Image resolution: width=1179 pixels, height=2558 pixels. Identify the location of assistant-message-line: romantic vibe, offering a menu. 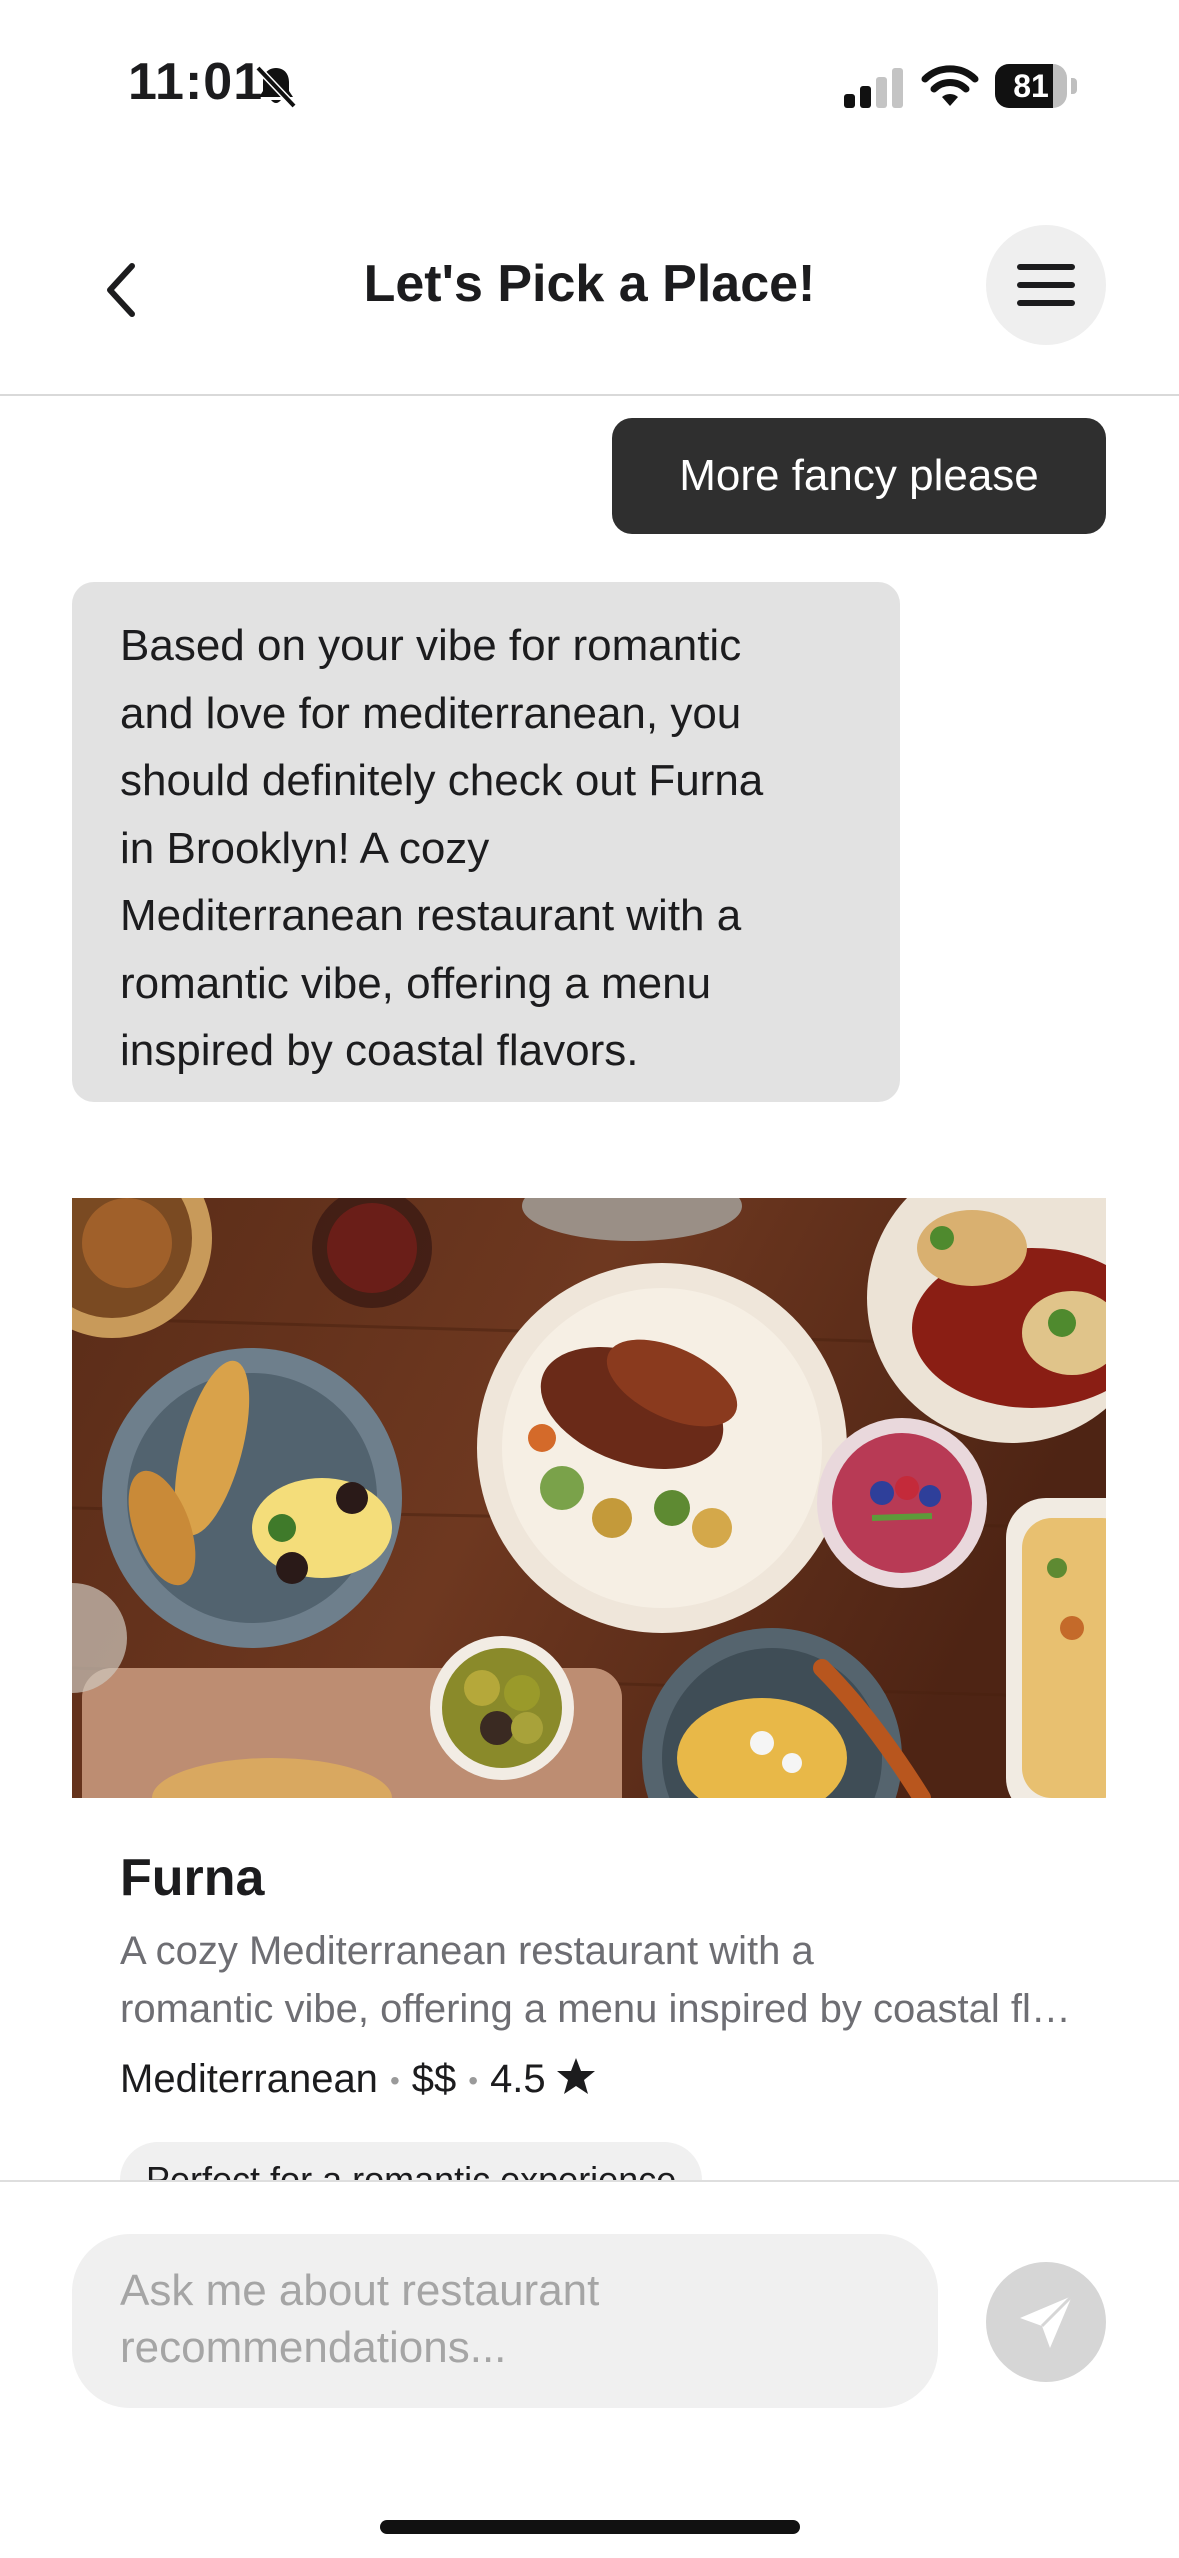
(416, 983).